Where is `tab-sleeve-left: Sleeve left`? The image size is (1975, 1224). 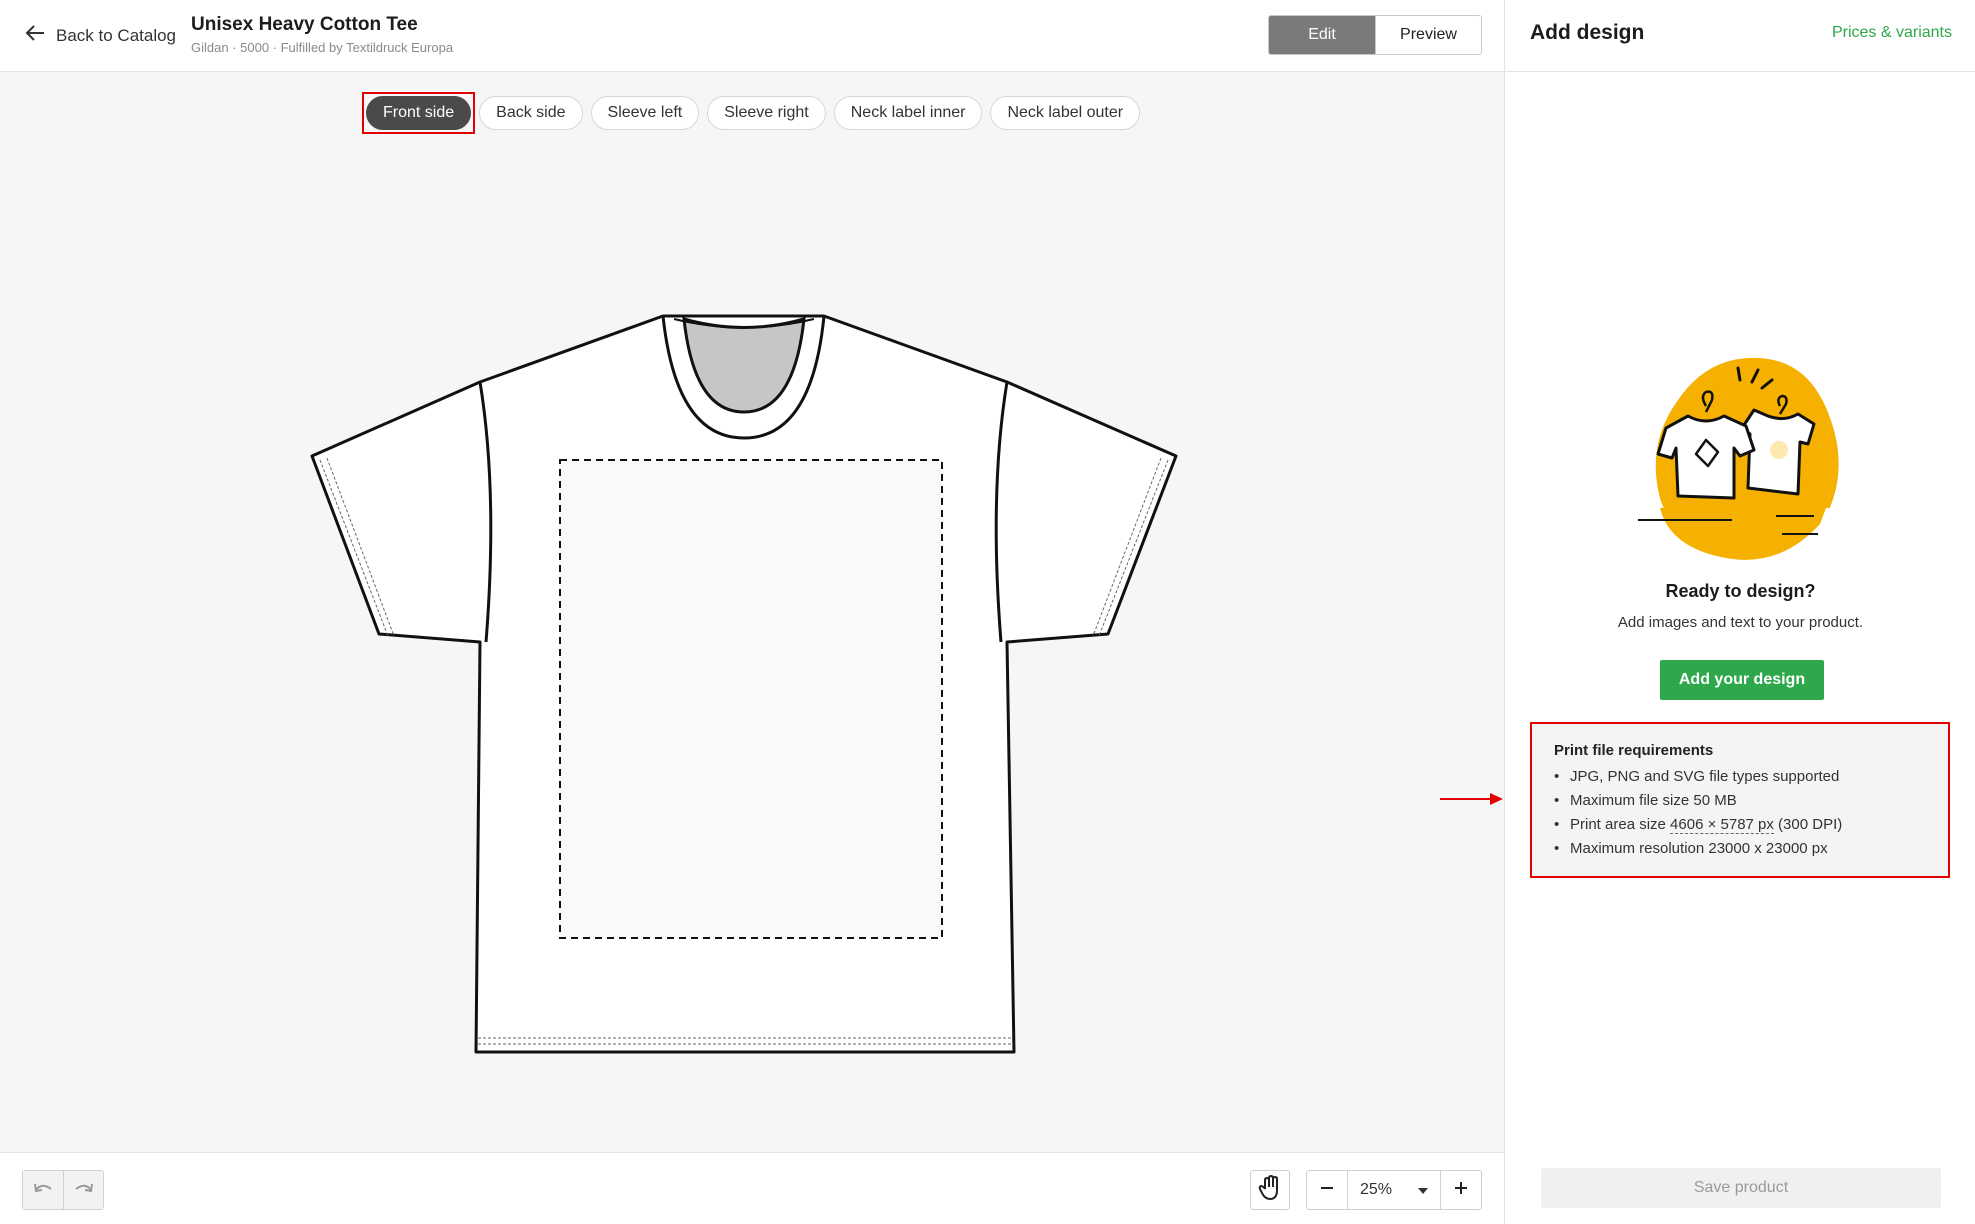
tab-sleeve-left: Sleeve left is located at coordinates (645, 113).